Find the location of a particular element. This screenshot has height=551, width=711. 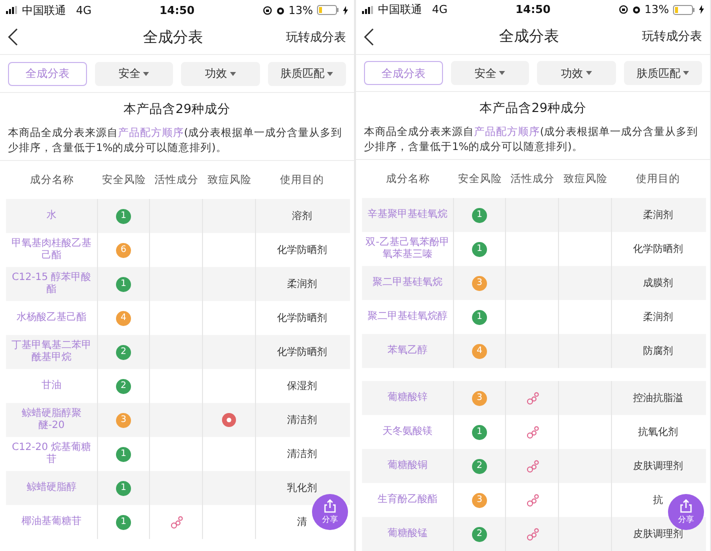

ingredient-name: C12-20 烷基葡糖苷 is located at coordinates (51, 454).